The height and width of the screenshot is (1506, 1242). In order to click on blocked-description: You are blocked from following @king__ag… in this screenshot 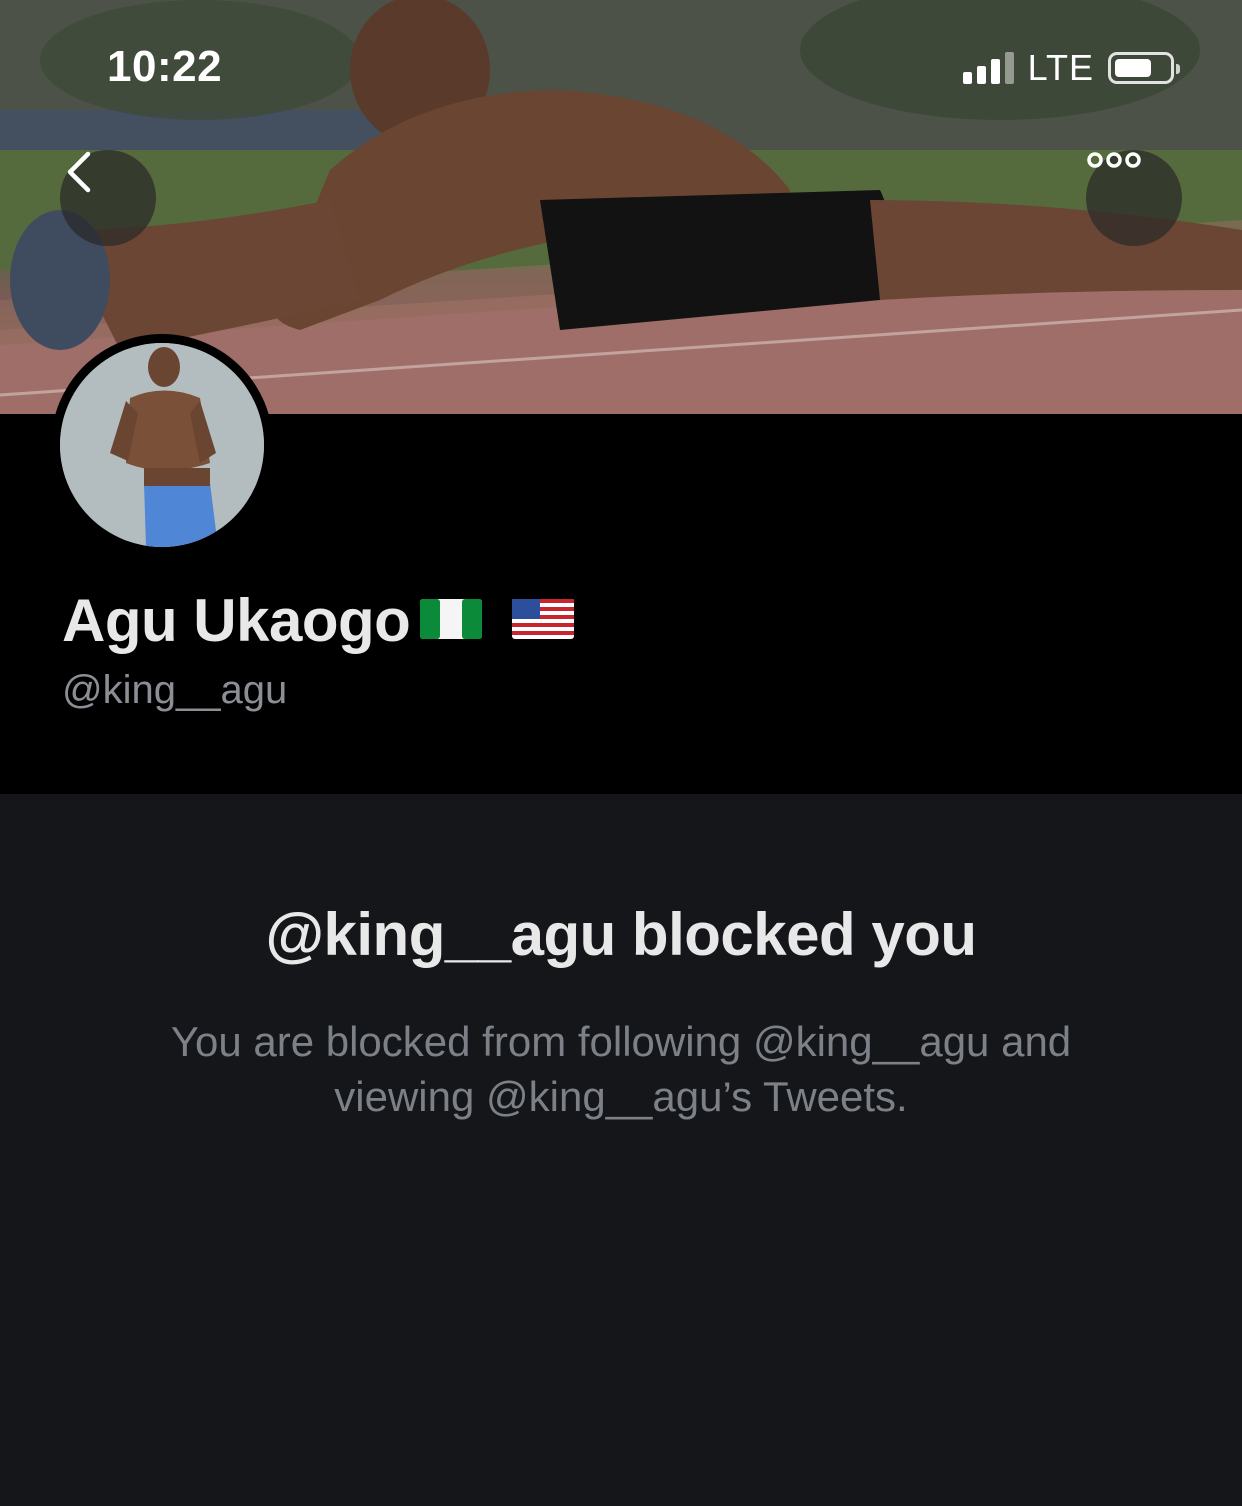, I will do `click(621, 1069)`.